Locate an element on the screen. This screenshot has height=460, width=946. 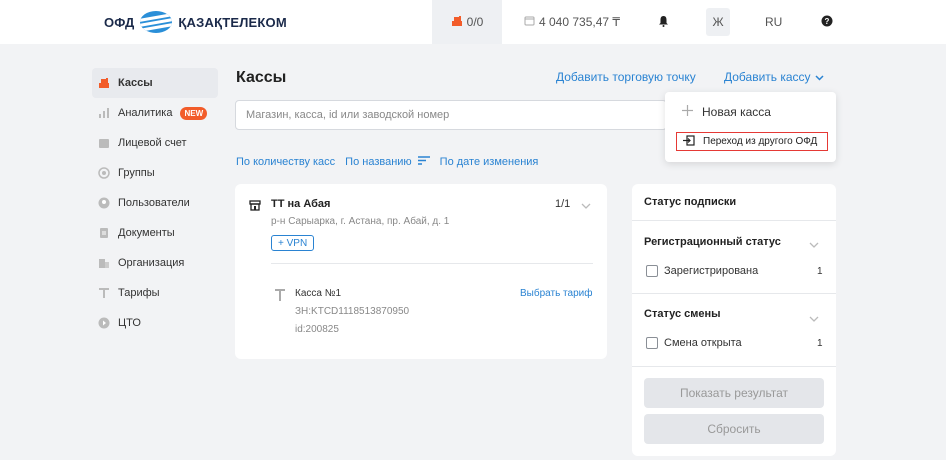
sort-by-date: По дате изменения is located at coordinates (489, 162).